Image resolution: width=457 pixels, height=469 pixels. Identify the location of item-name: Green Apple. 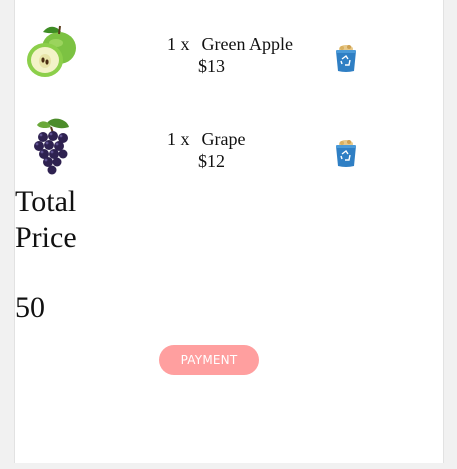
(247, 44).